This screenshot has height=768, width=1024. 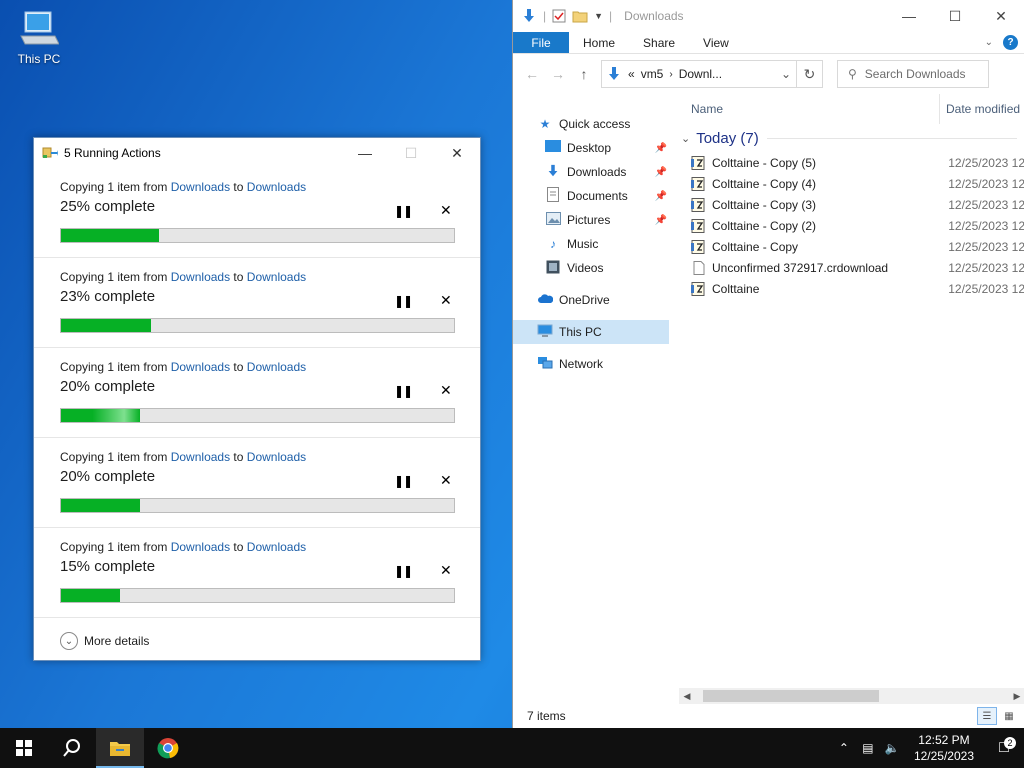 What do you see at coordinates (1016, 696) in the screenshot?
I see `scroll-right-icon: ▶` at bounding box center [1016, 696].